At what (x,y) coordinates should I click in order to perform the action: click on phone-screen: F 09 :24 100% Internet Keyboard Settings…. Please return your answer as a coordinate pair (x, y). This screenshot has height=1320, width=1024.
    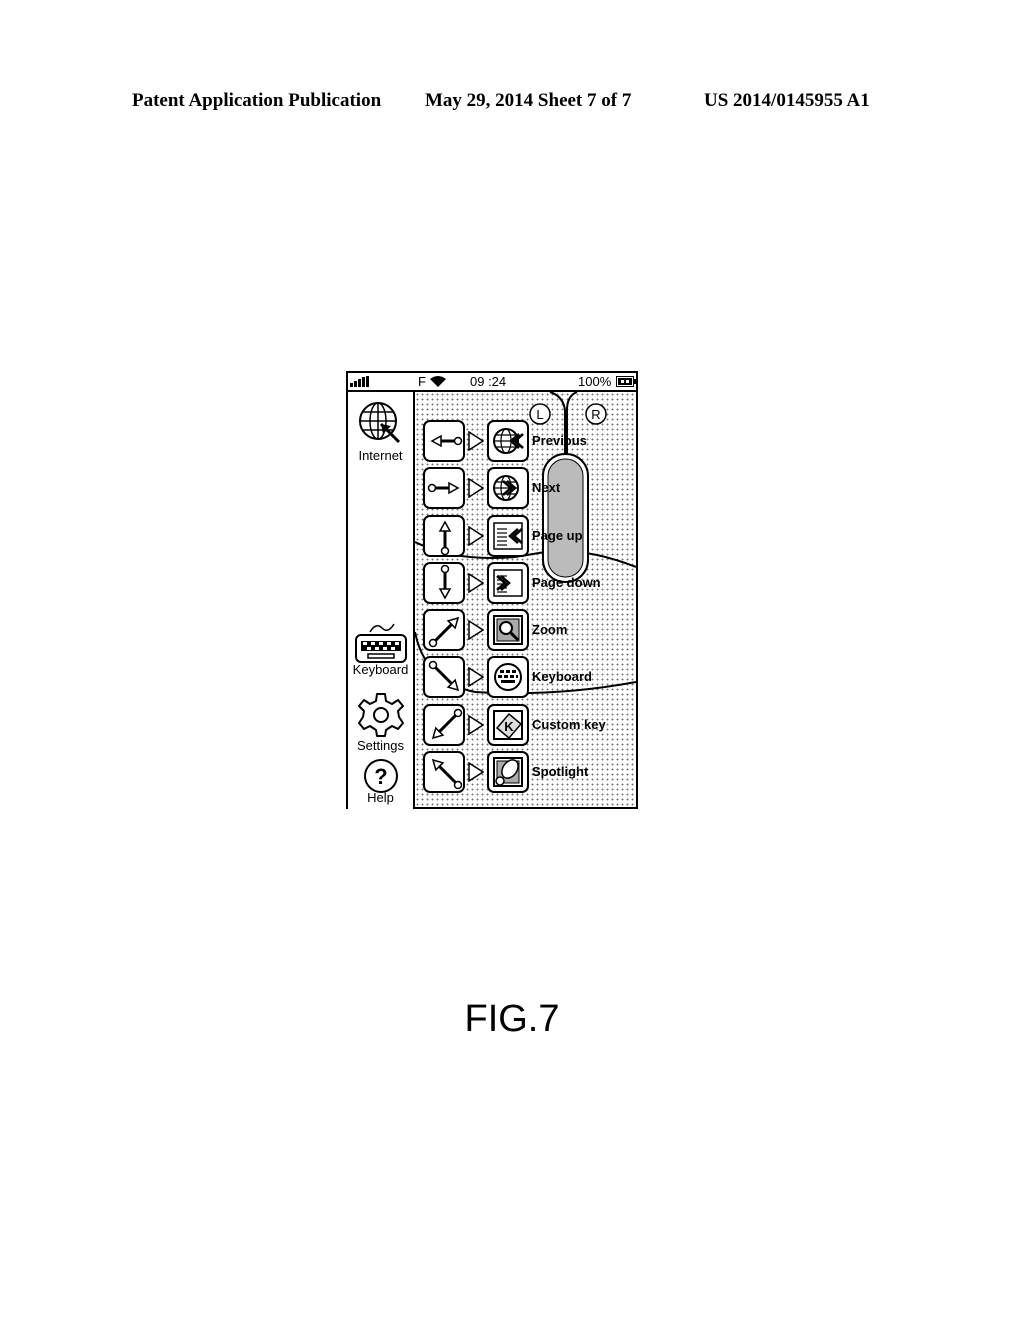
    Looking at the image, I should click on (492, 590).